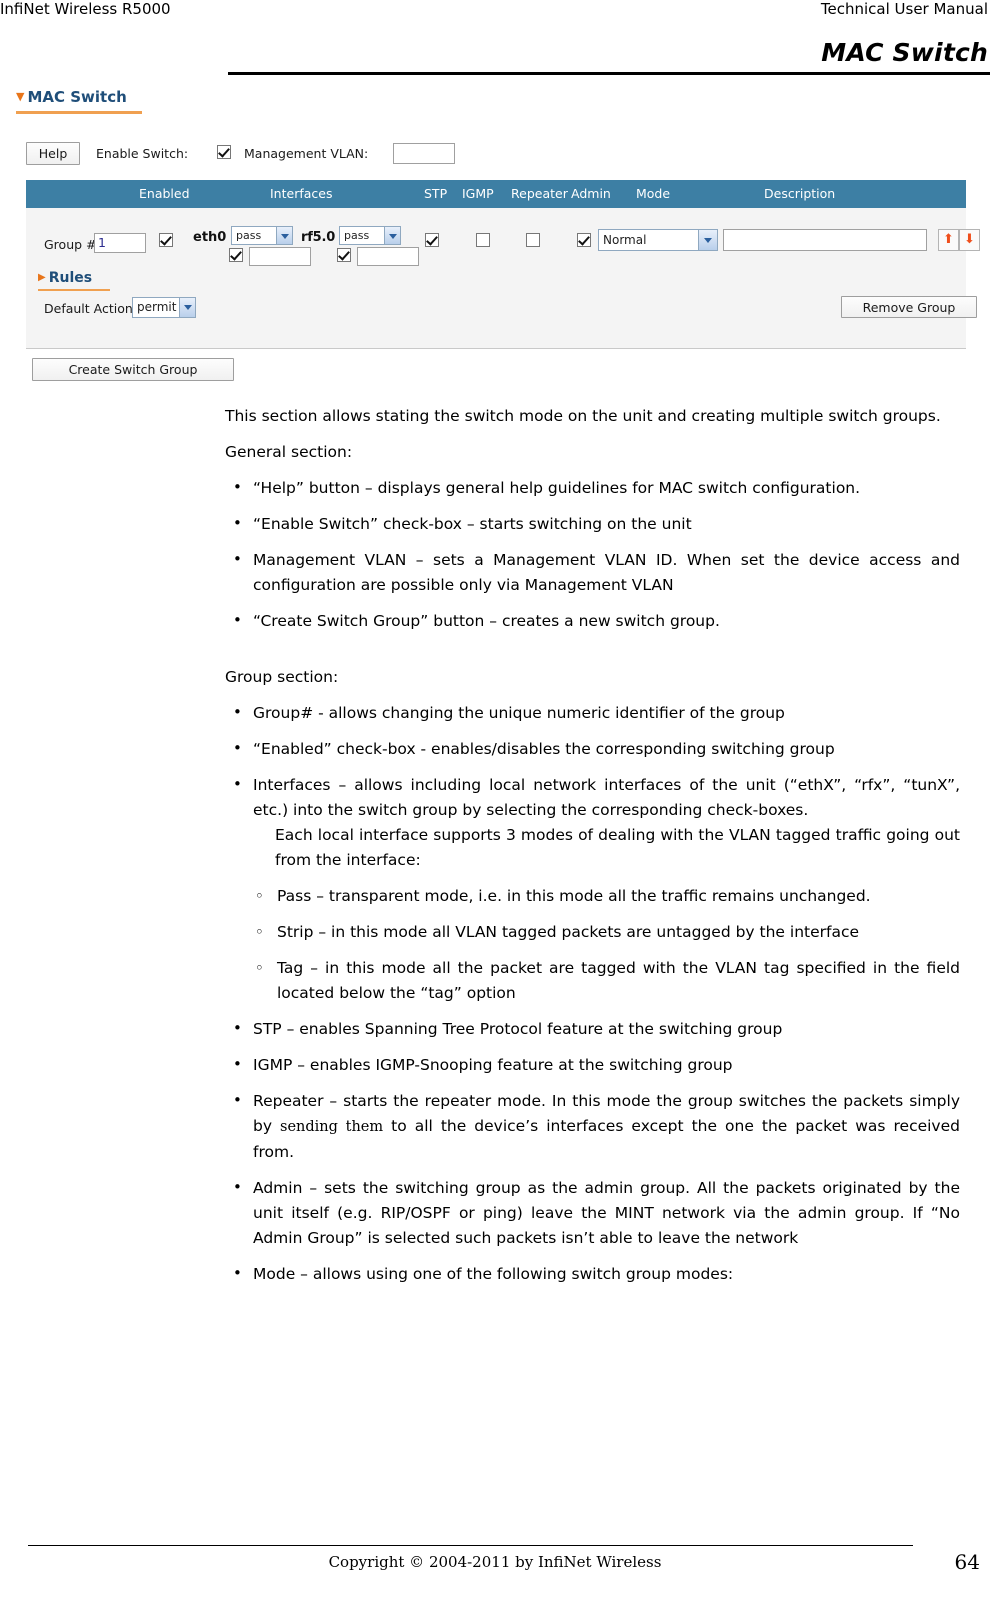  Describe the element at coordinates (357, 235) in the screenshot. I see `interface-rf5-0-mode-value: pass` at that location.